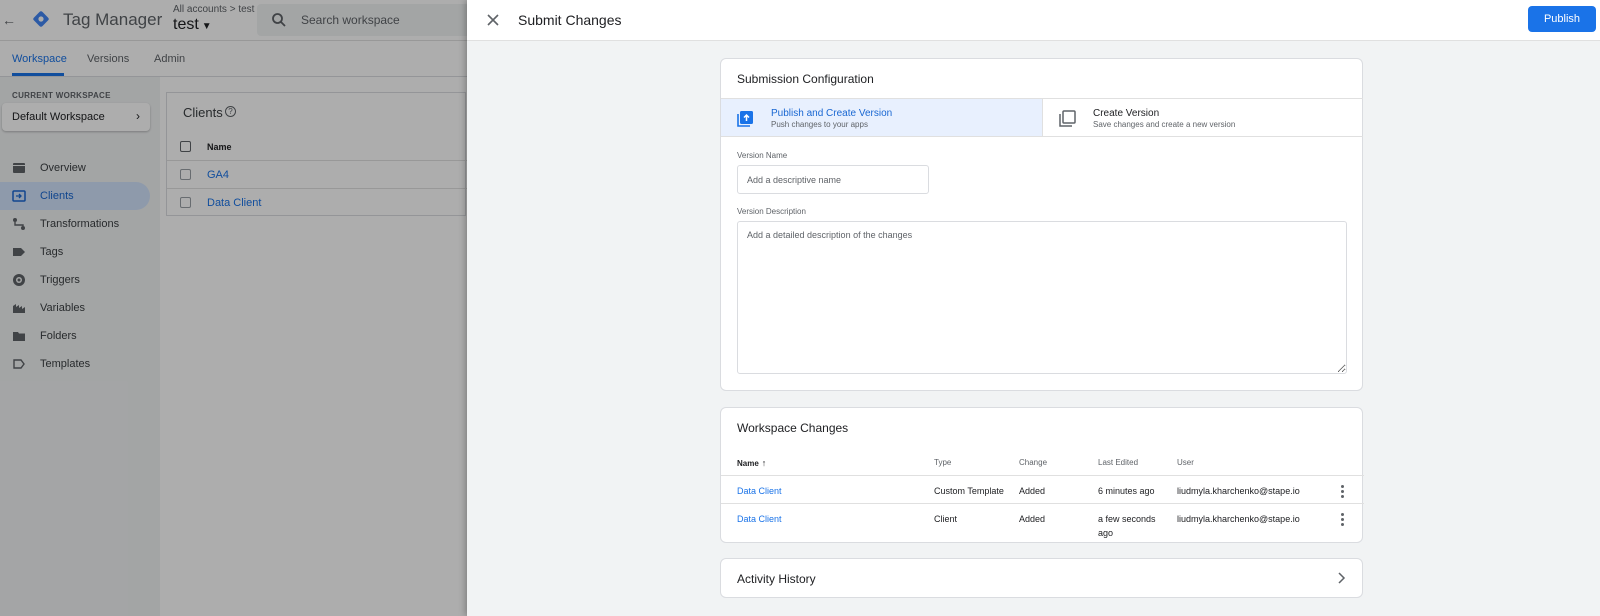 This screenshot has width=1600, height=616. Describe the element at coordinates (570, 20) in the screenshot. I see `panel-title: Submit Changes` at that location.